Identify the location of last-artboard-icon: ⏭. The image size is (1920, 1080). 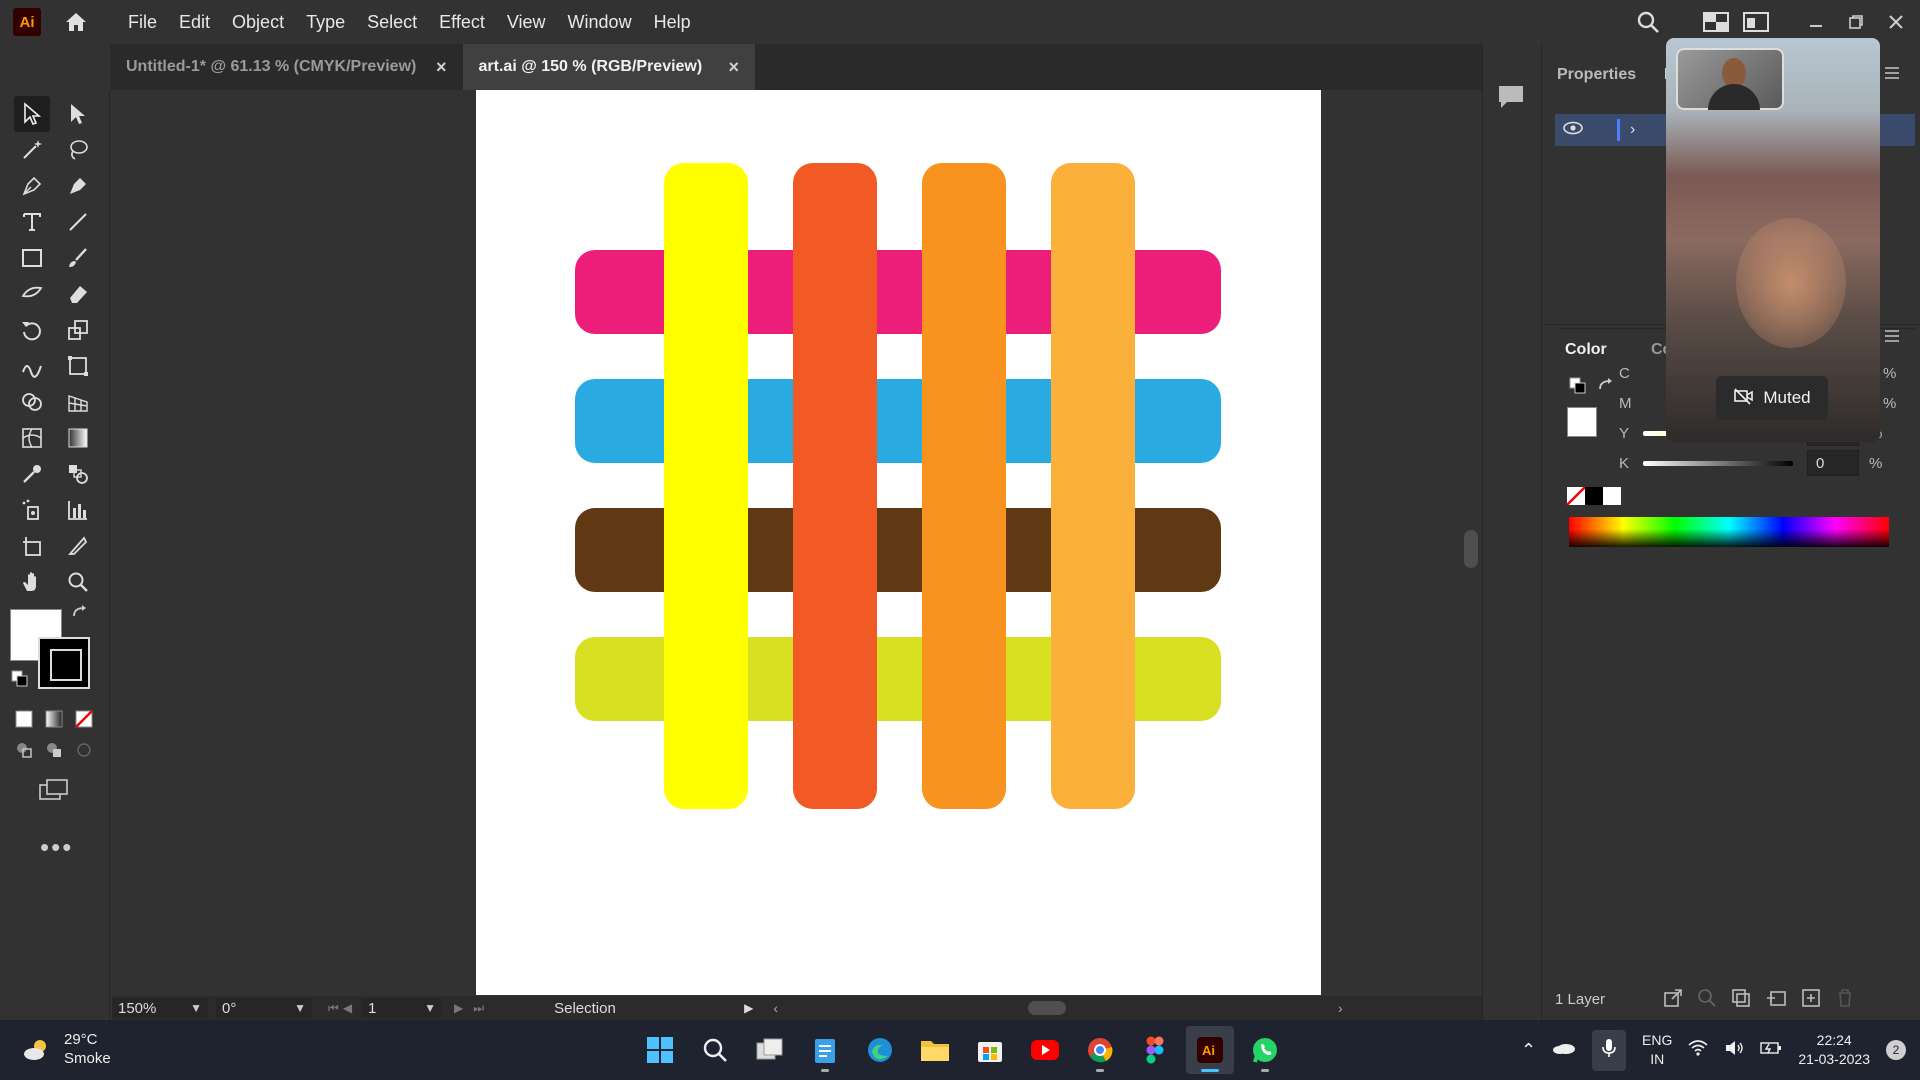
(478, 1008).